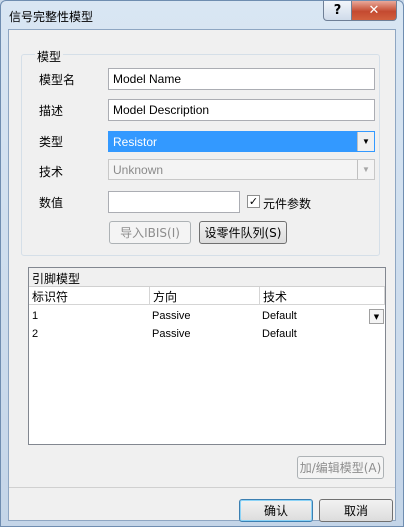 The height and width of the screenshot is (527, 404). What do you see at coordinates (374, 11) in the screenshot?
I see `close-button: ✕` at bounding box center [374, 11].